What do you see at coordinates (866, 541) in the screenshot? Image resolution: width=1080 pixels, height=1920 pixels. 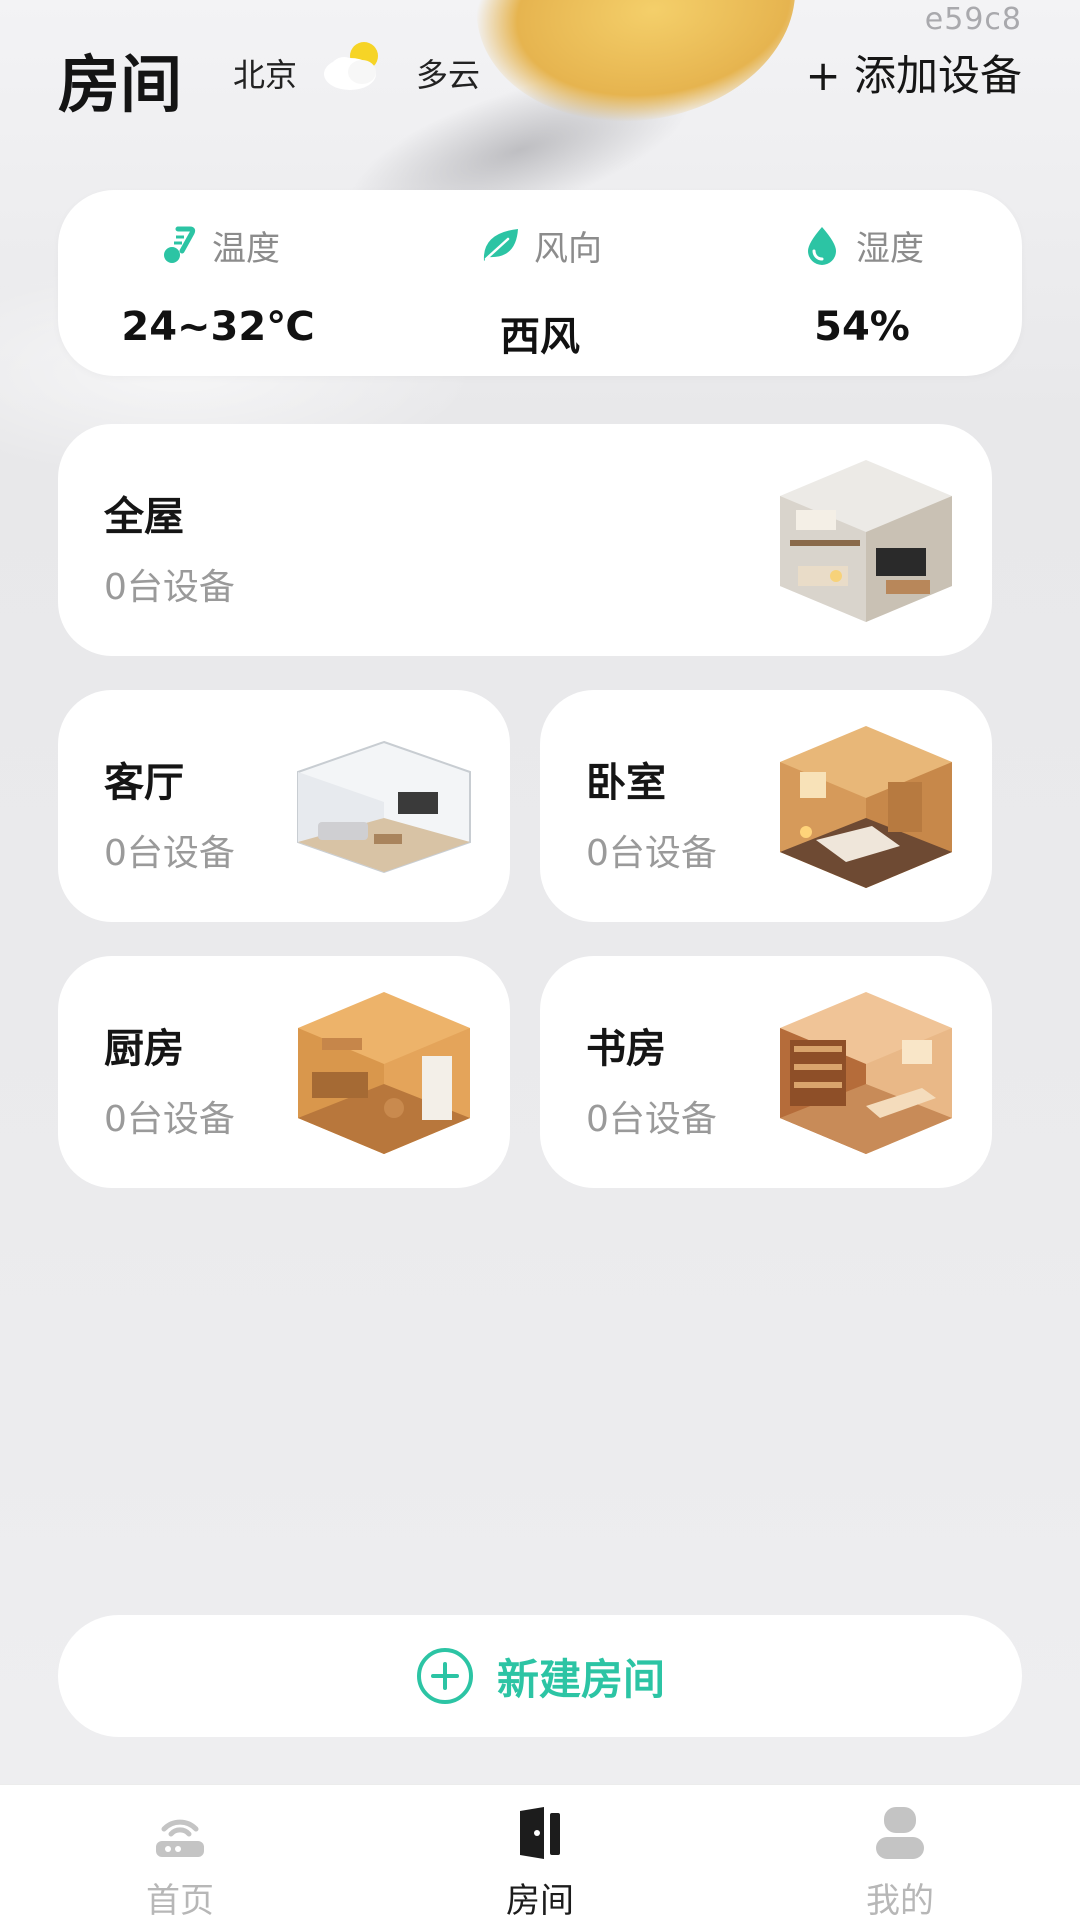 I see `whole-house-illustration` at bounding box center [866, 541].